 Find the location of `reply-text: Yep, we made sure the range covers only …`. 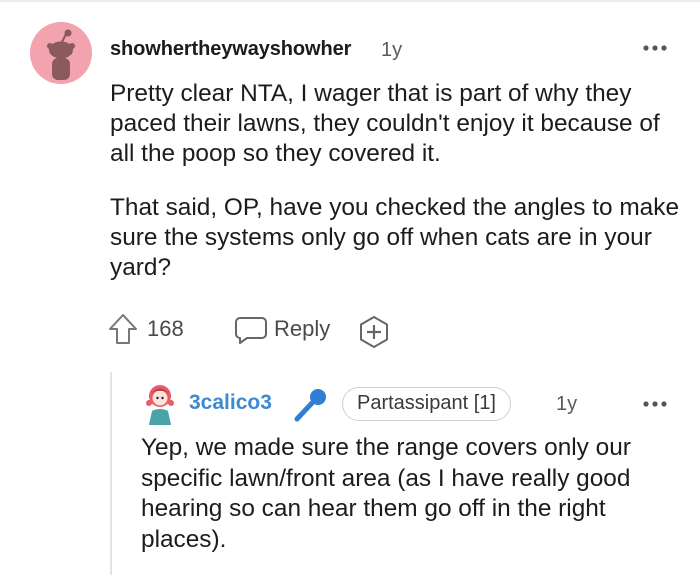

reply-text: Yep, we made sure the range covers only … is located at coordinates (386, 494).